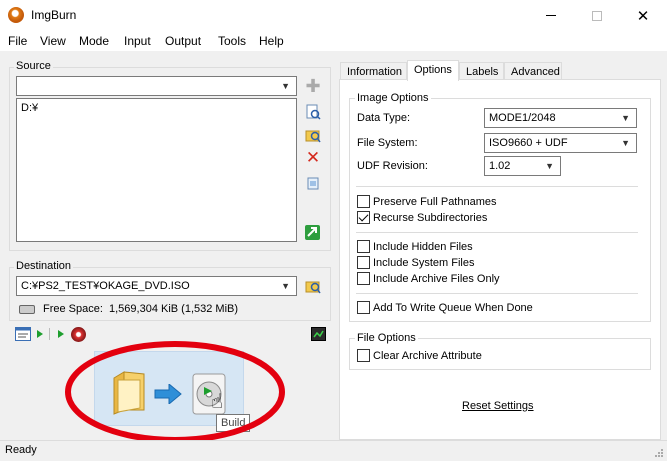  I want to click on image-options-label: Image Options, so click(393, 98).